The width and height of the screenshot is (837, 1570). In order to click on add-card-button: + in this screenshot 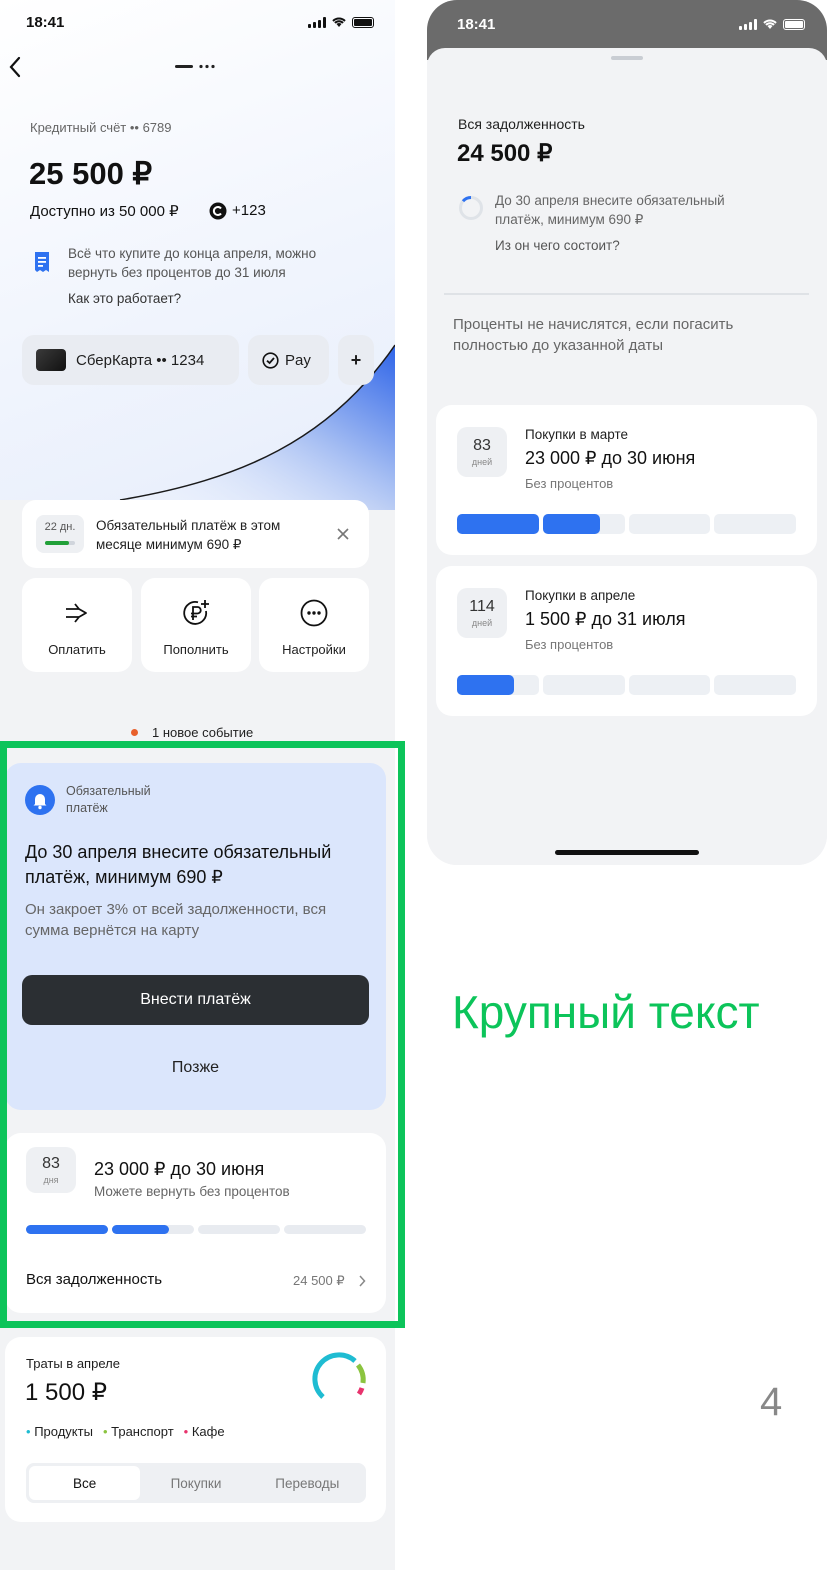, I will do `click(356, 360)`.